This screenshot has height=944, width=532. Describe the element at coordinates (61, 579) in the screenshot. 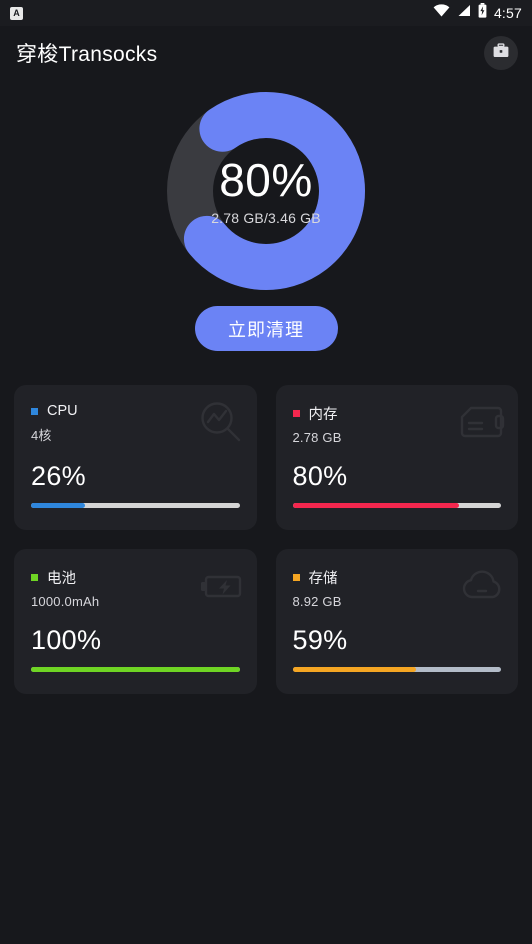

I see `card-title-battery: 电池` at that location.